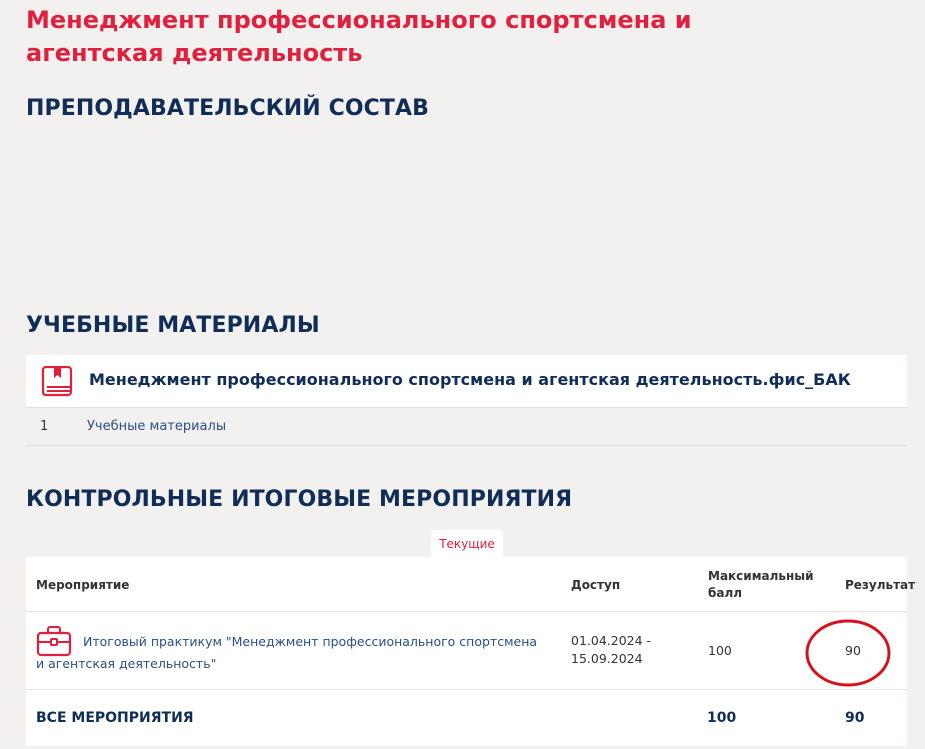  Describe the element at coordinates (83, 585) in the screenshot. I see `column-header-event: Мероприятие` at that location.